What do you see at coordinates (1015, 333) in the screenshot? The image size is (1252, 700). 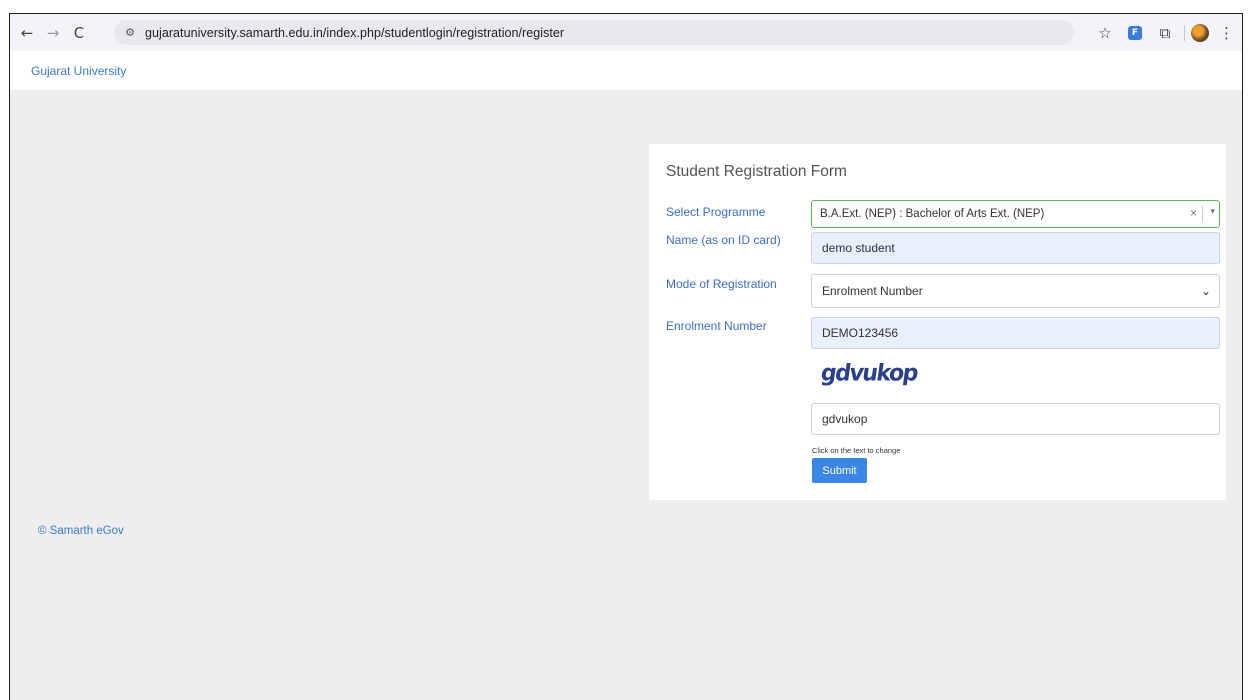 I see `enrolment-input: DEMO123456` at bounding box center [1015, 333].